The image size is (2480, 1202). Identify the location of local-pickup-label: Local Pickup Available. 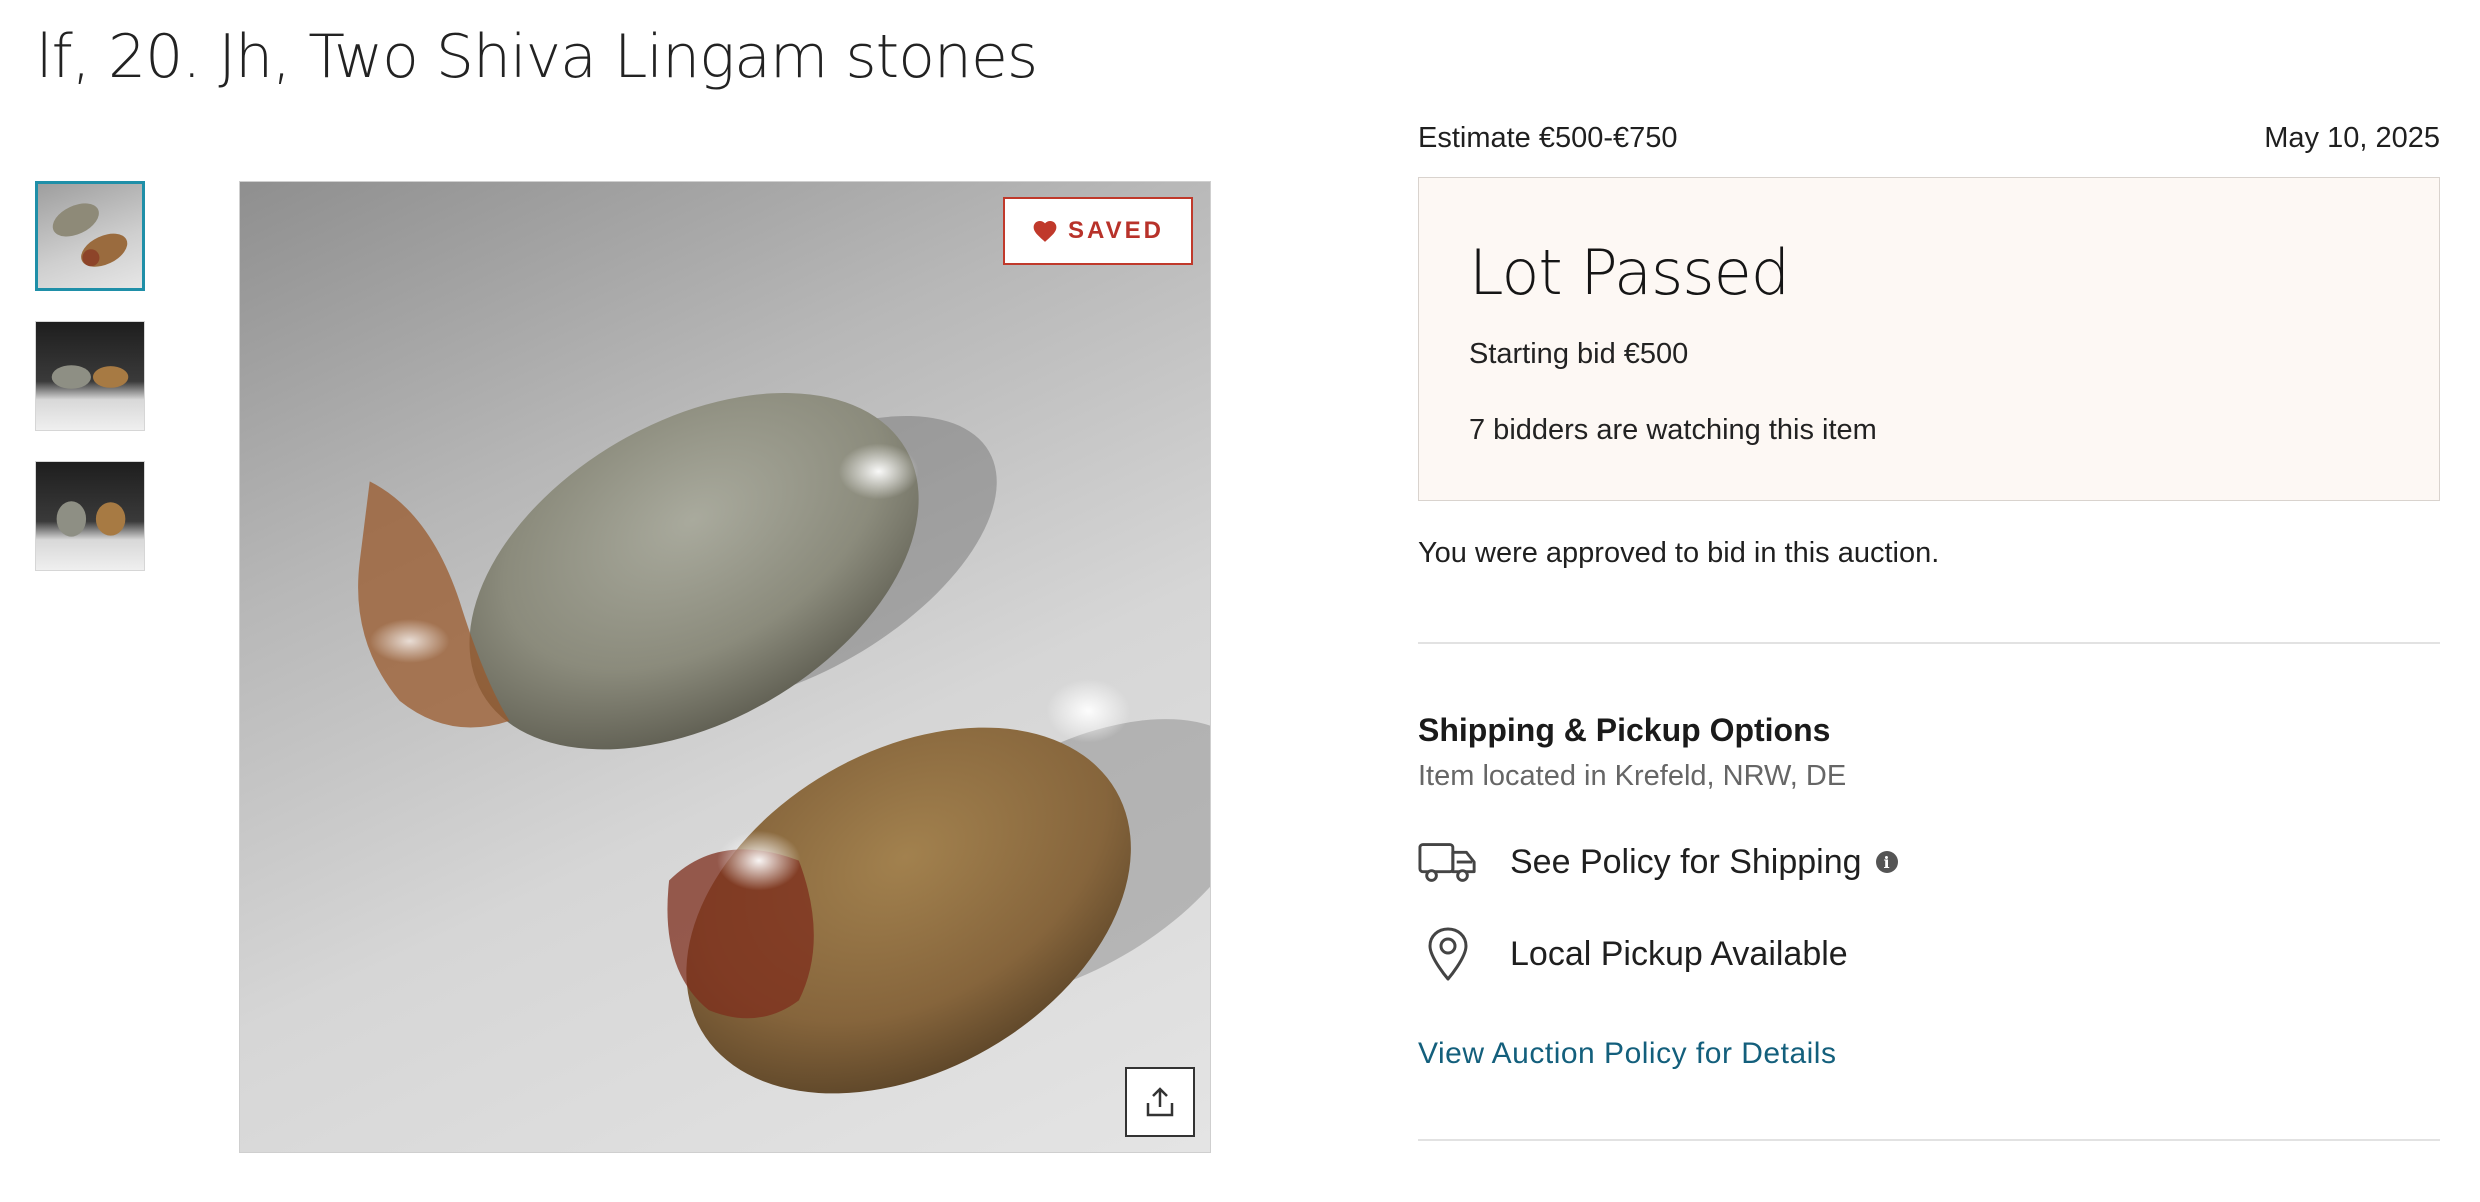
(1679, 953).